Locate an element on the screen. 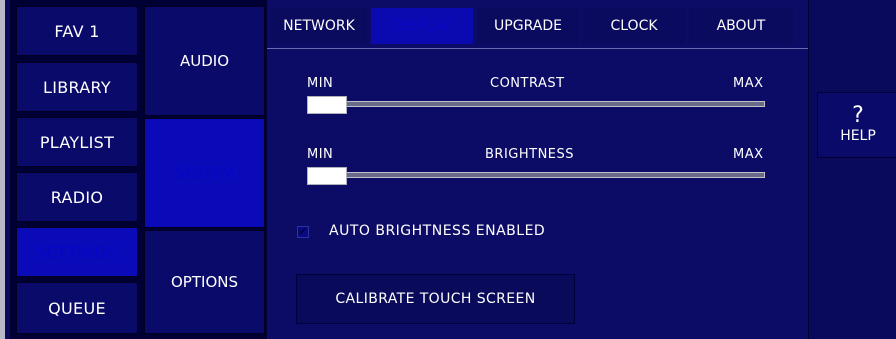 The height and width of the screenshot is (339, 896). submenu-item-audio: AUDIO is located at coordinates (204, 61).